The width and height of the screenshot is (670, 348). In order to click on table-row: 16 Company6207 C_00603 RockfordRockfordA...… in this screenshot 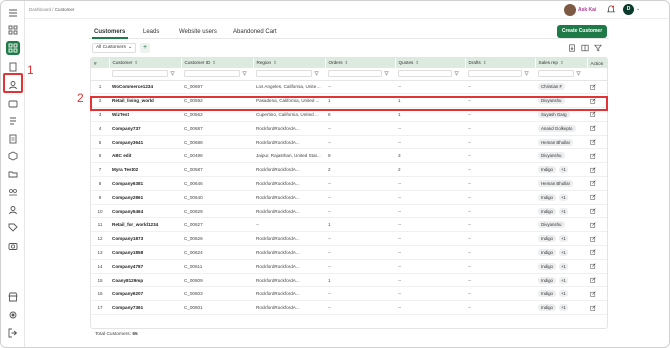, I will do `click(349, 294)`.